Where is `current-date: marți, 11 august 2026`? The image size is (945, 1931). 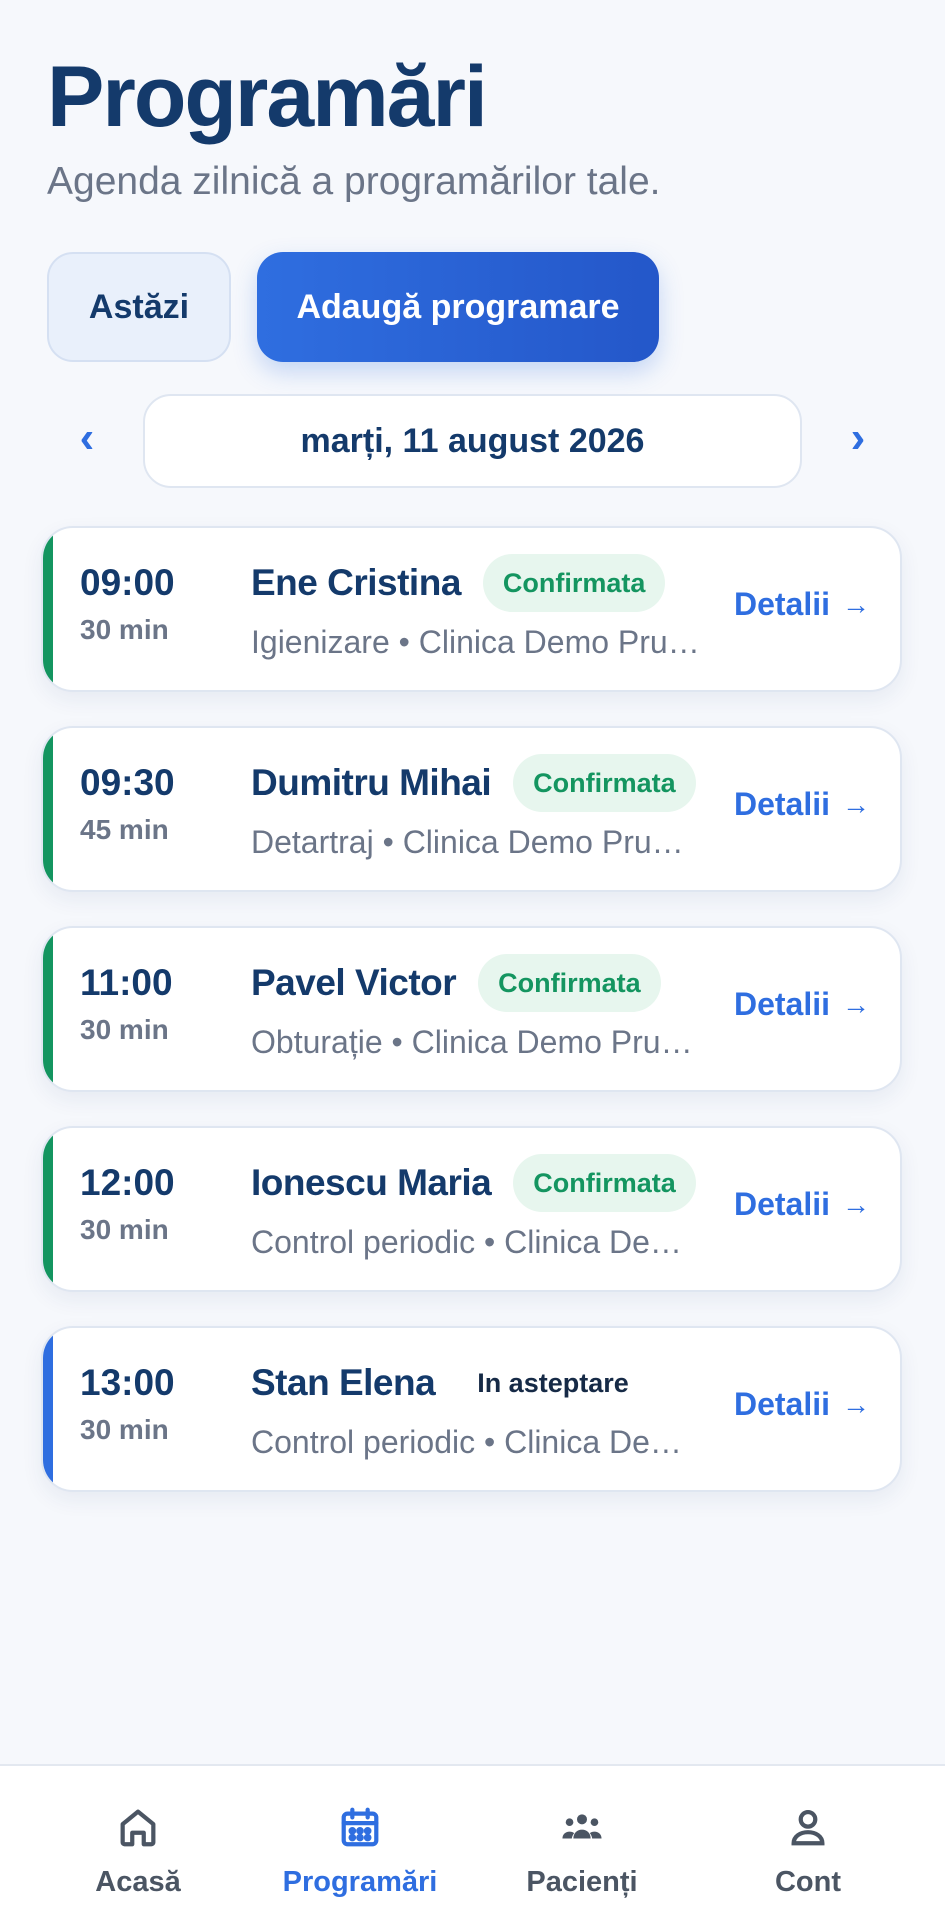 current-date: marți, 11 august 2026 is located at coordinates (472, 441).